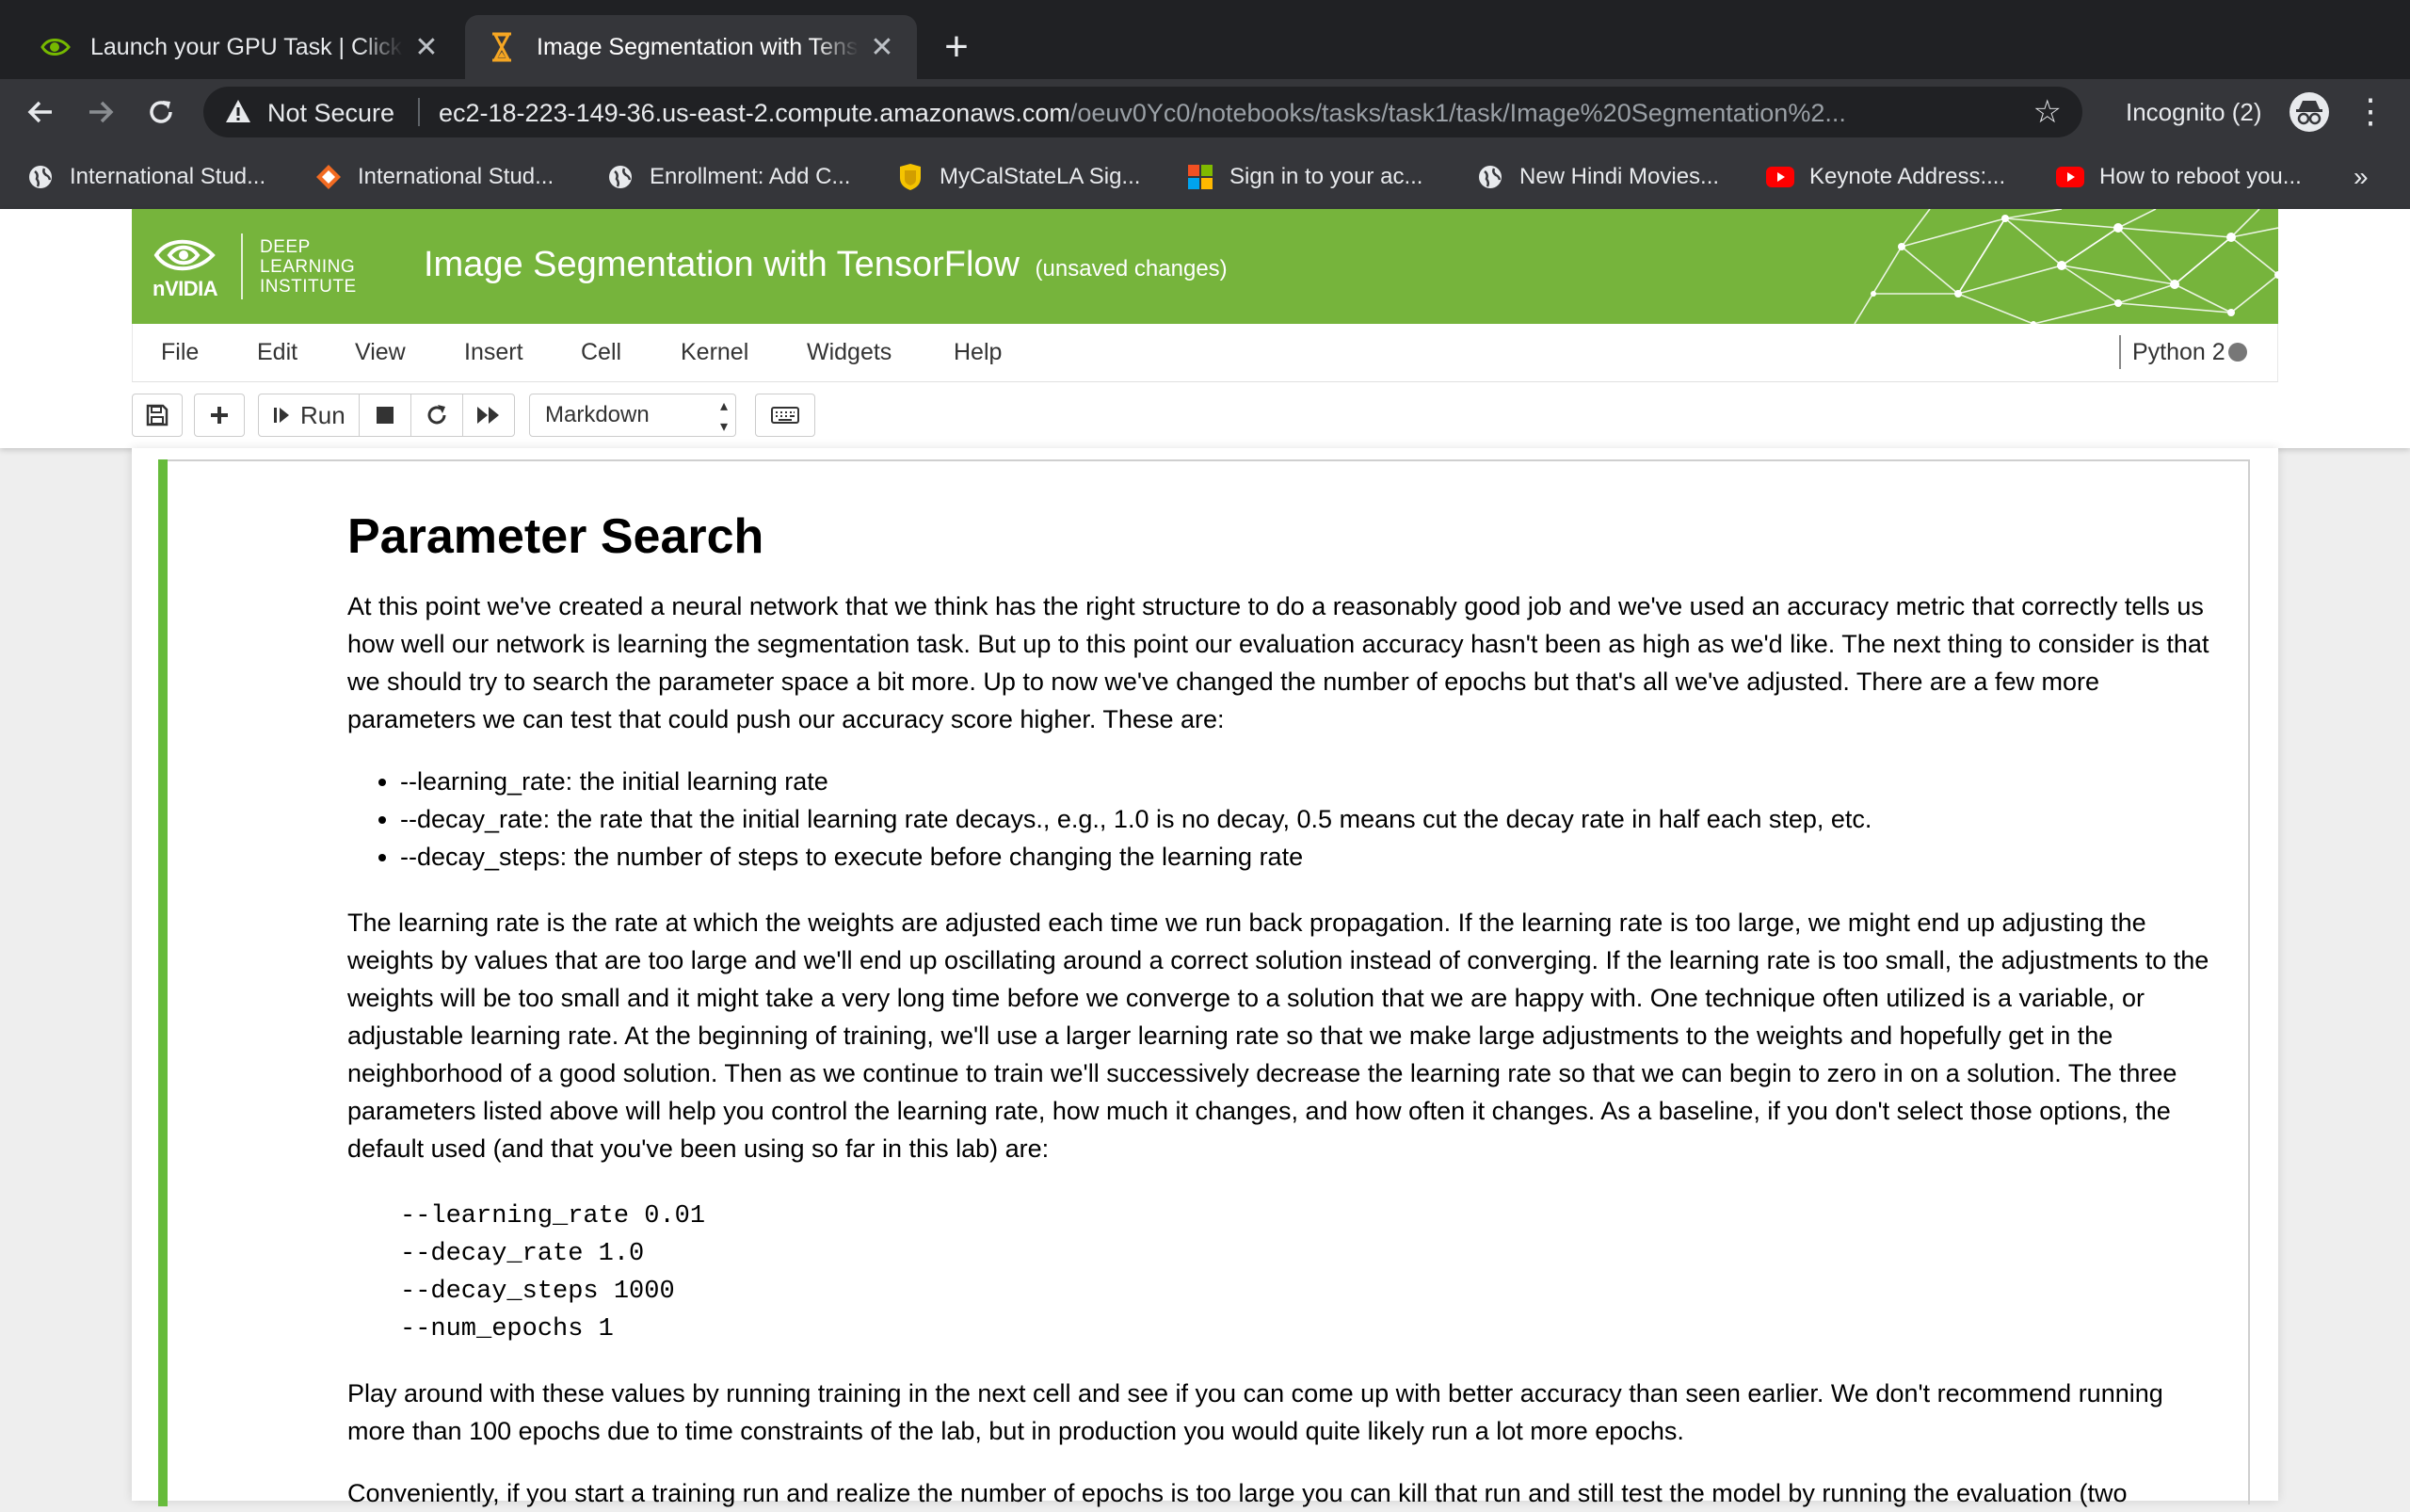 The height and width of the screenshot is (1512, 2410). I want to click on cell-selection-bar, so click(163, 982).